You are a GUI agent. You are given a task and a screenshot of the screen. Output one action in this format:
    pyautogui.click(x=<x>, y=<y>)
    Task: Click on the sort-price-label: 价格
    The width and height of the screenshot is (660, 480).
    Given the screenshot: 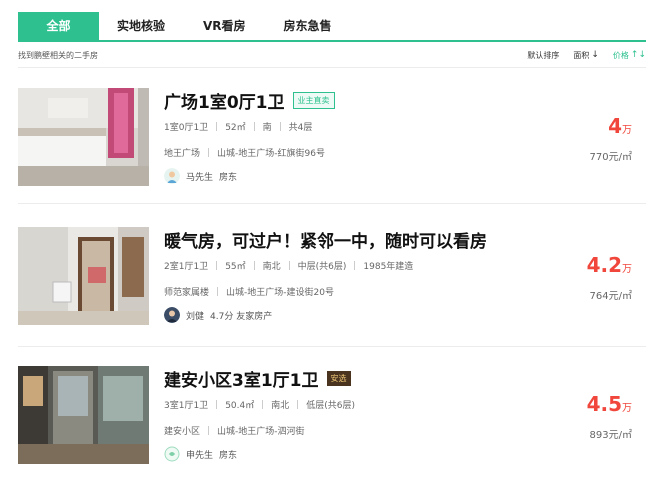 What is the action you would take?
    pyautogui.click(x=620, y=55)
    